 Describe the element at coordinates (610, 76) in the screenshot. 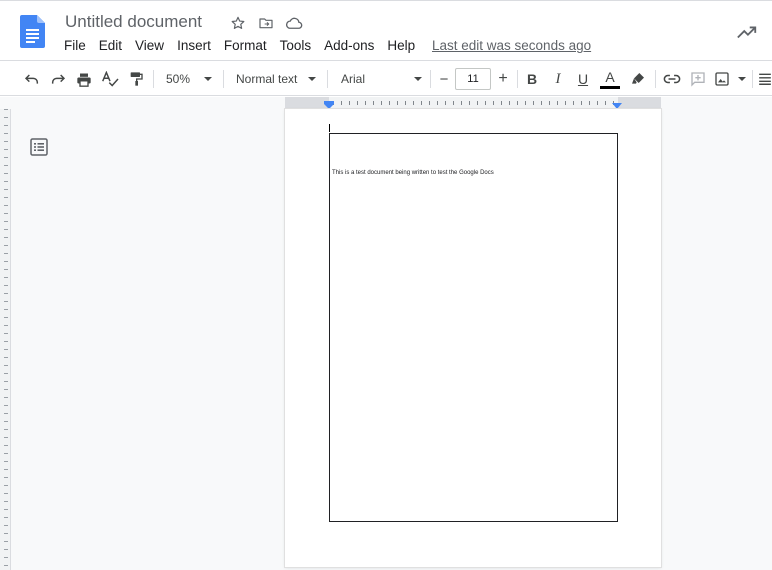

I see `text-color-glyph: A` at that location.